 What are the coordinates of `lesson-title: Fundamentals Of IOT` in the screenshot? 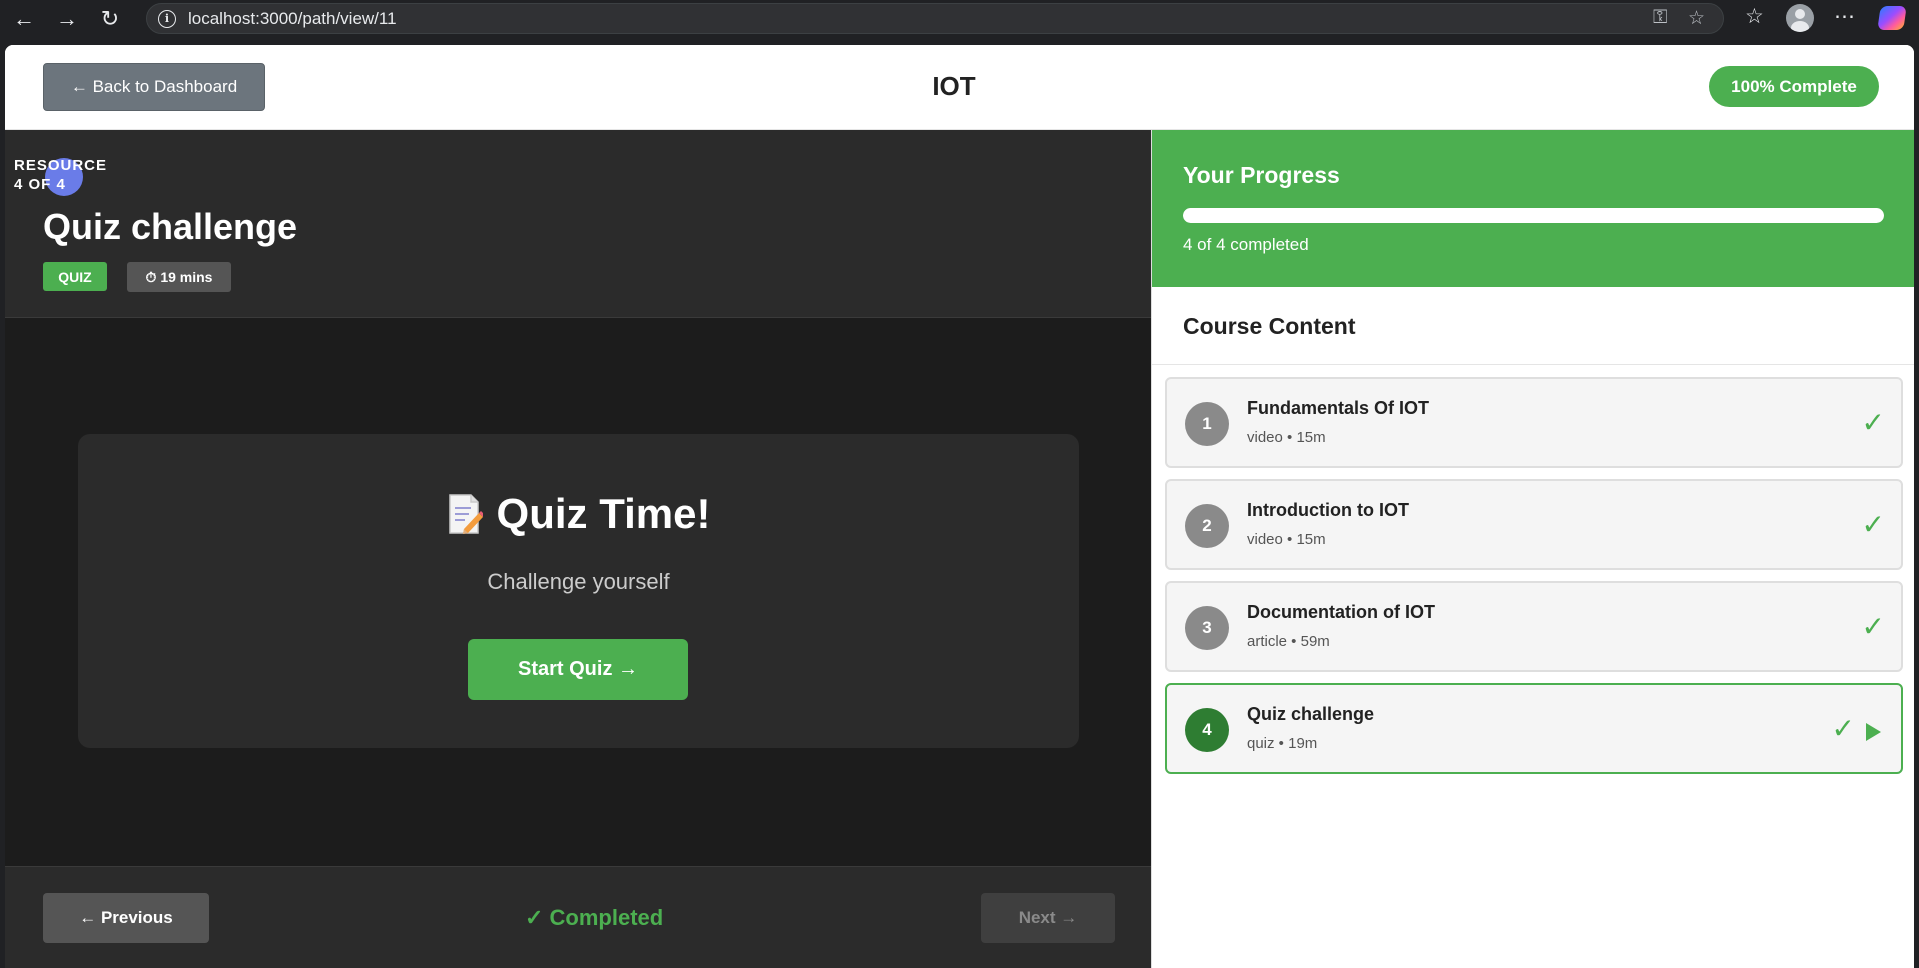 It's located at (1338, 408).